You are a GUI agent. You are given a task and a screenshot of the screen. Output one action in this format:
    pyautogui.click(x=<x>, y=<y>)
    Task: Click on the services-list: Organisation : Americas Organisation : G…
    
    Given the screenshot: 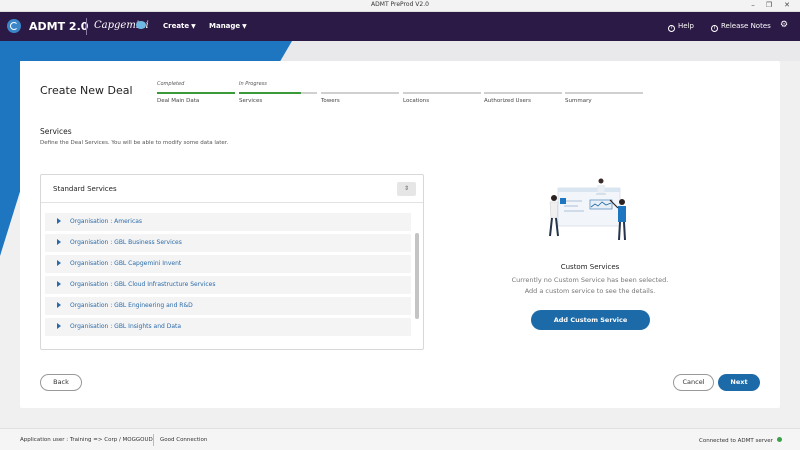 What is the action you would take?
    pyautogui.click(x=228, y=276)
    